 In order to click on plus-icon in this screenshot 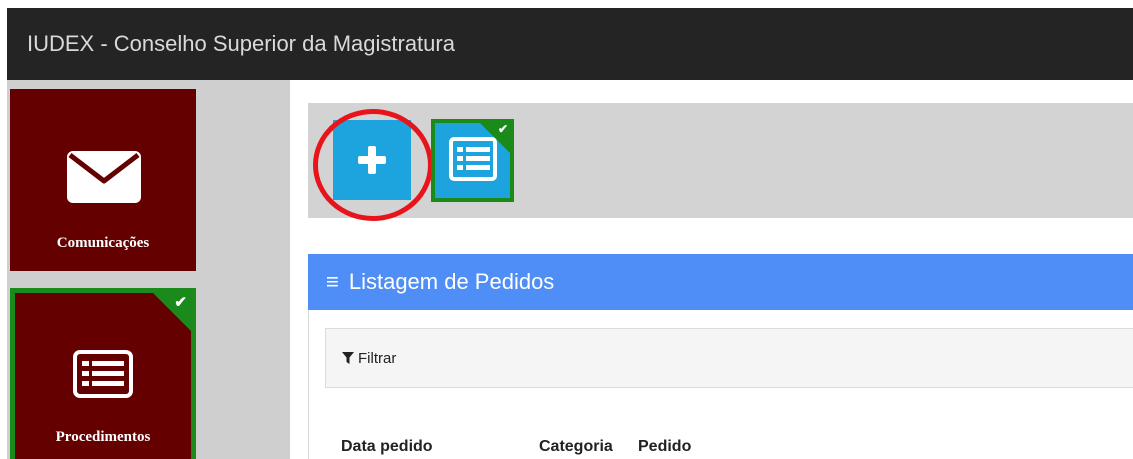, I will do `click(372, 160)`.